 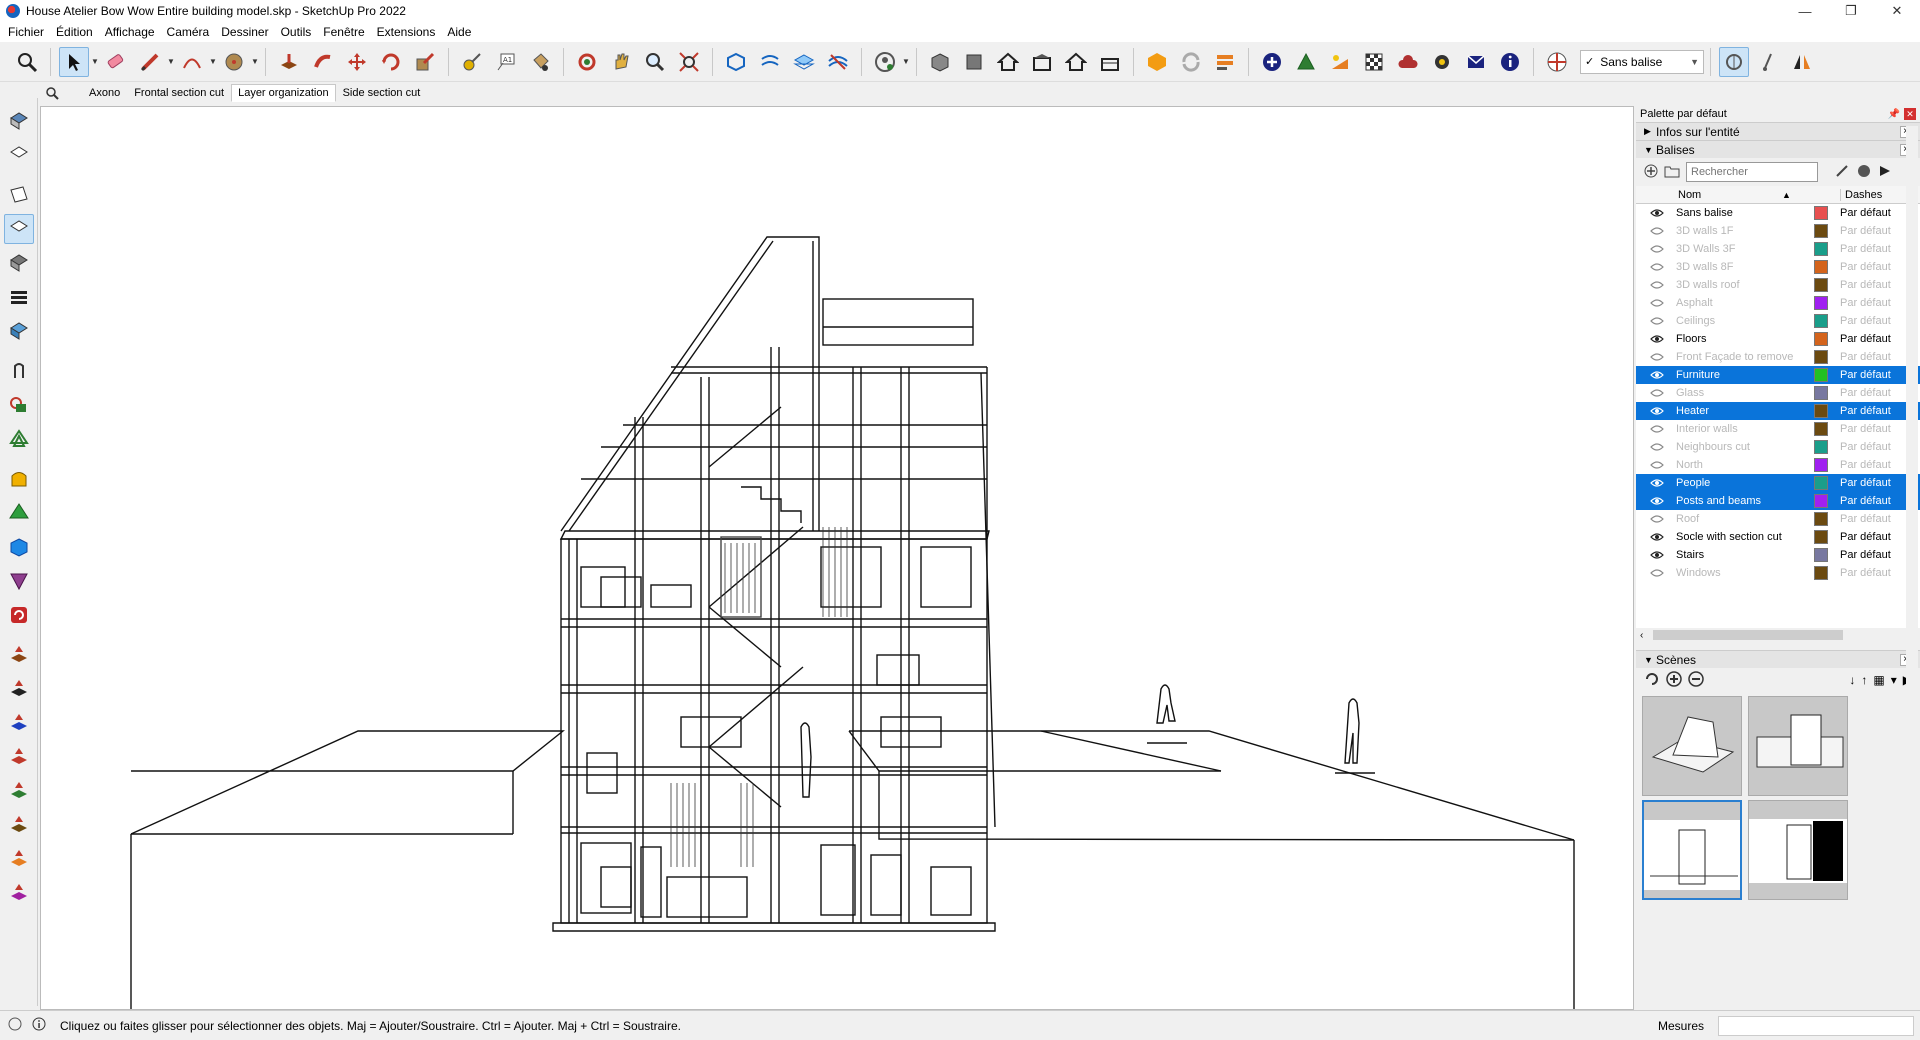 What do you see at coordinates (1778, 285) in the screenshot?
I see `tag-row: 3D walls roof Par défaut` at bounding box center [1778, 285].